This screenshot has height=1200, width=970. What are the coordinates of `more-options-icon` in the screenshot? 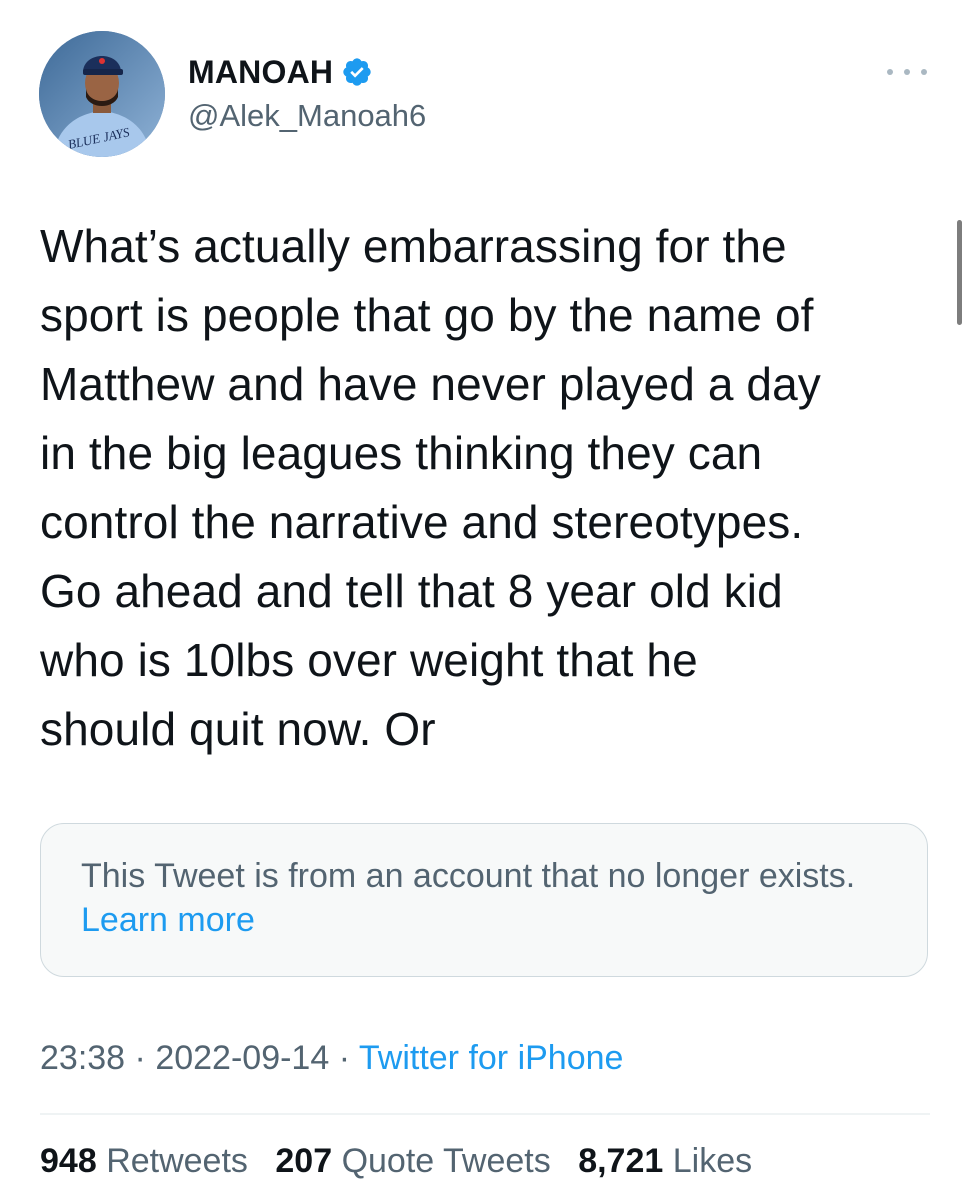 It's located at (907, 72).